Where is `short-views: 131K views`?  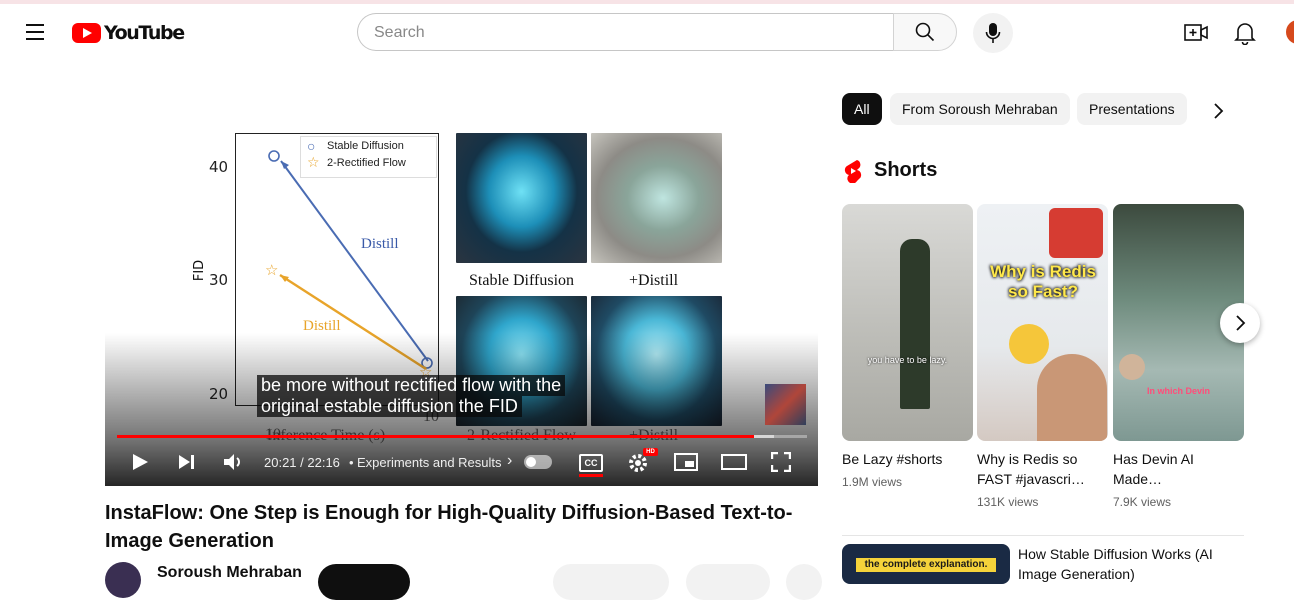
short-views: 131K views is located at coordinates (1008, 502).